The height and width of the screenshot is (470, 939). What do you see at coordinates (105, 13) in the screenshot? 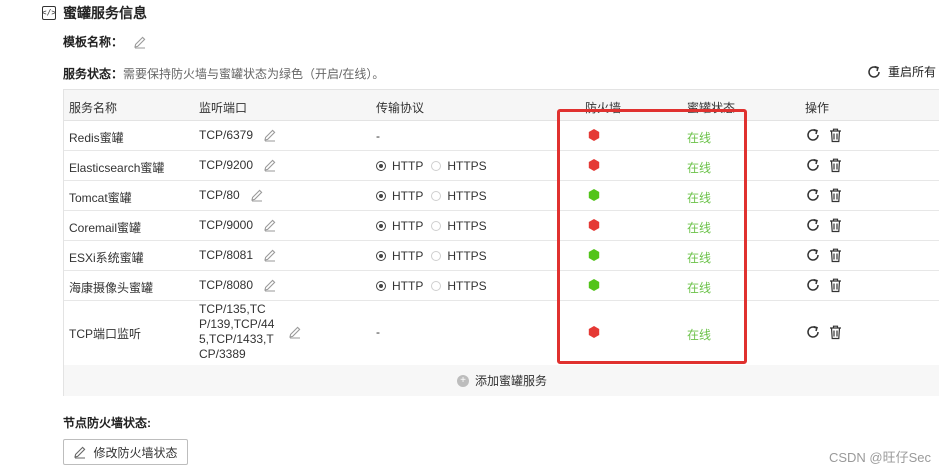
I see `section-title: 蜜罐服务信息` at bounding box center [105, 13].